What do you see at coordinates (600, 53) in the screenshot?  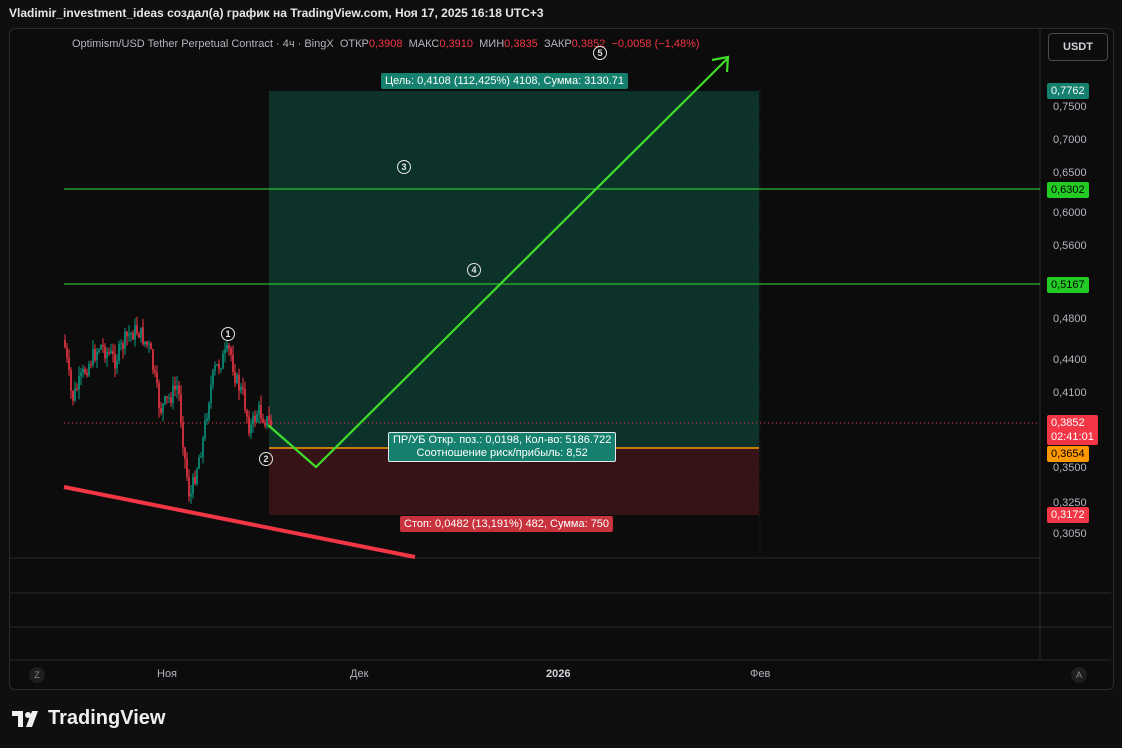 I see `marker-5: 5` at bounding box center [600, 53].